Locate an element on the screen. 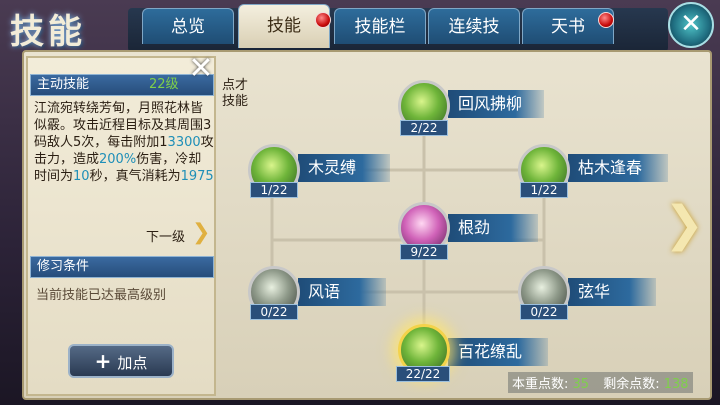 Image resolution: width=720 pixels, height=405 pixels. skill-level: 9/22 is located at coordinates (424, 252).